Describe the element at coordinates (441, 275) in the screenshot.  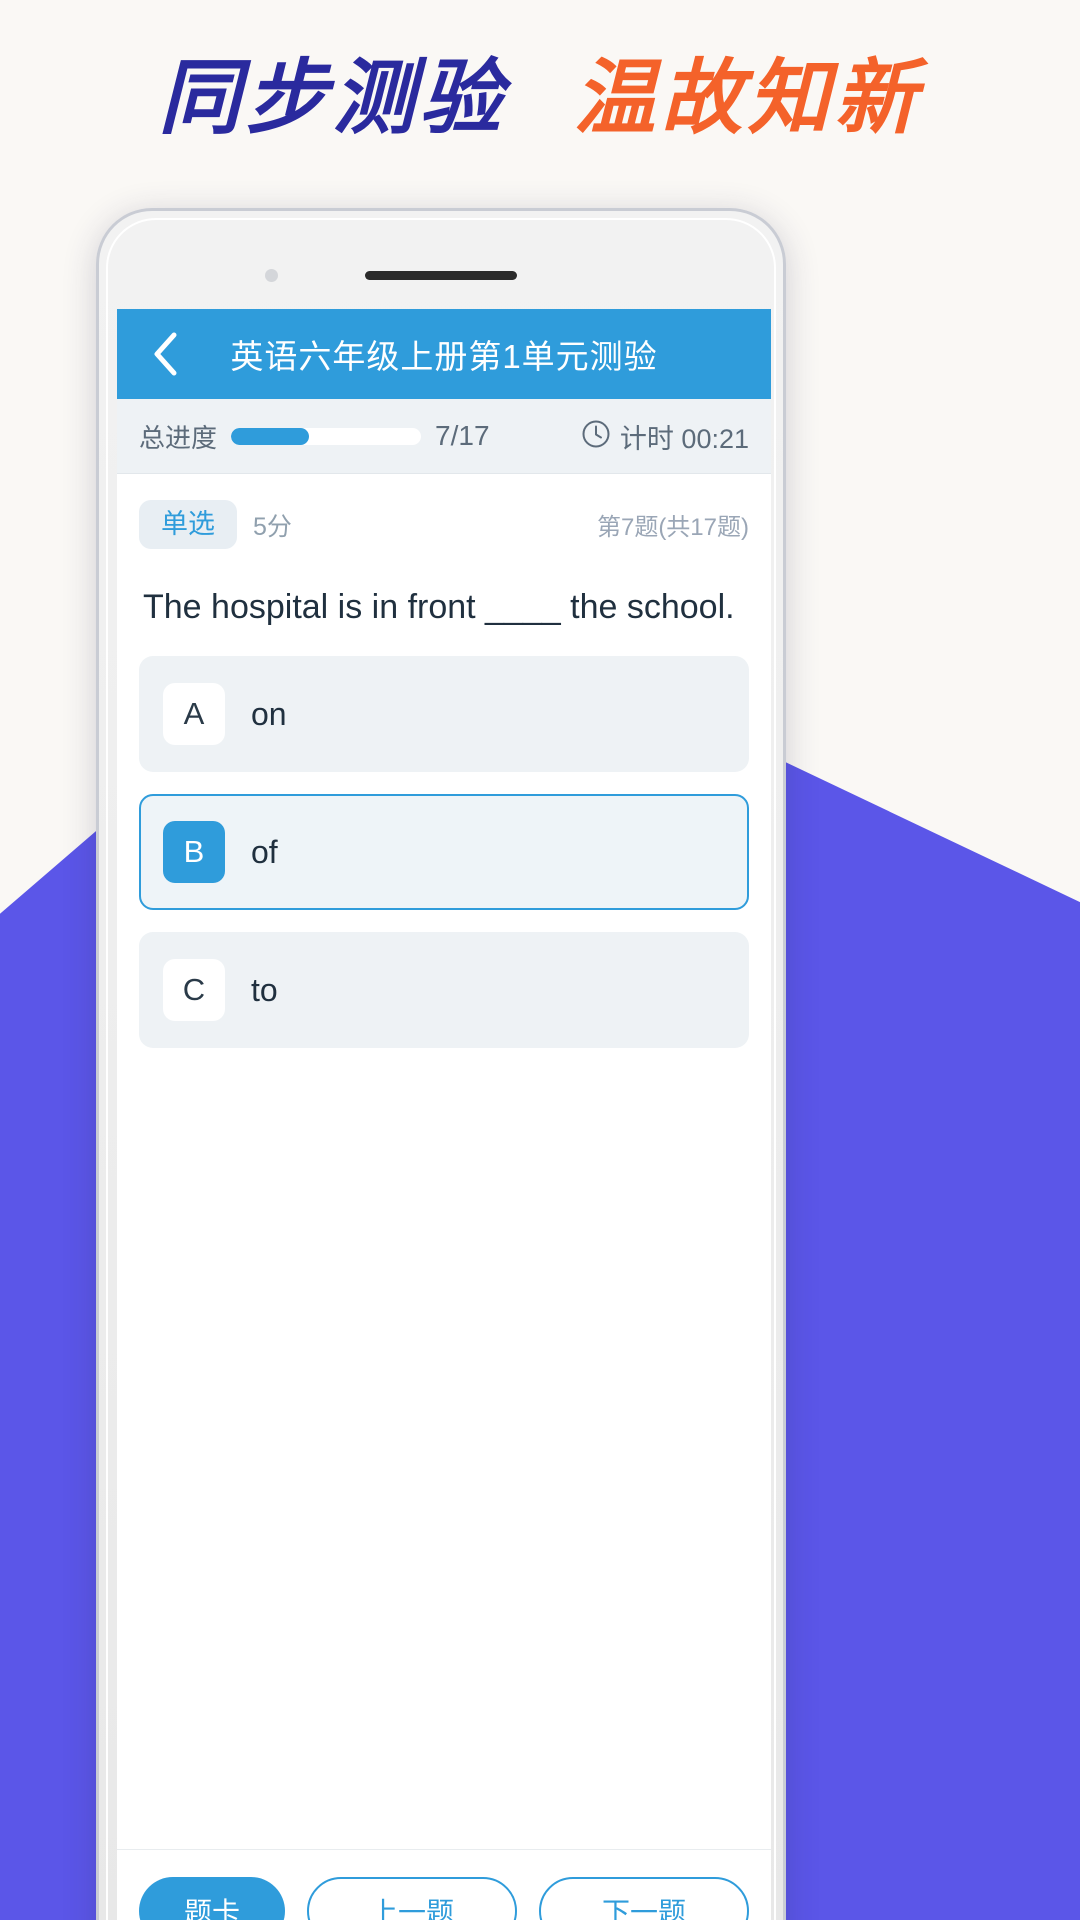
I see `earpiece-speaker` at that location.